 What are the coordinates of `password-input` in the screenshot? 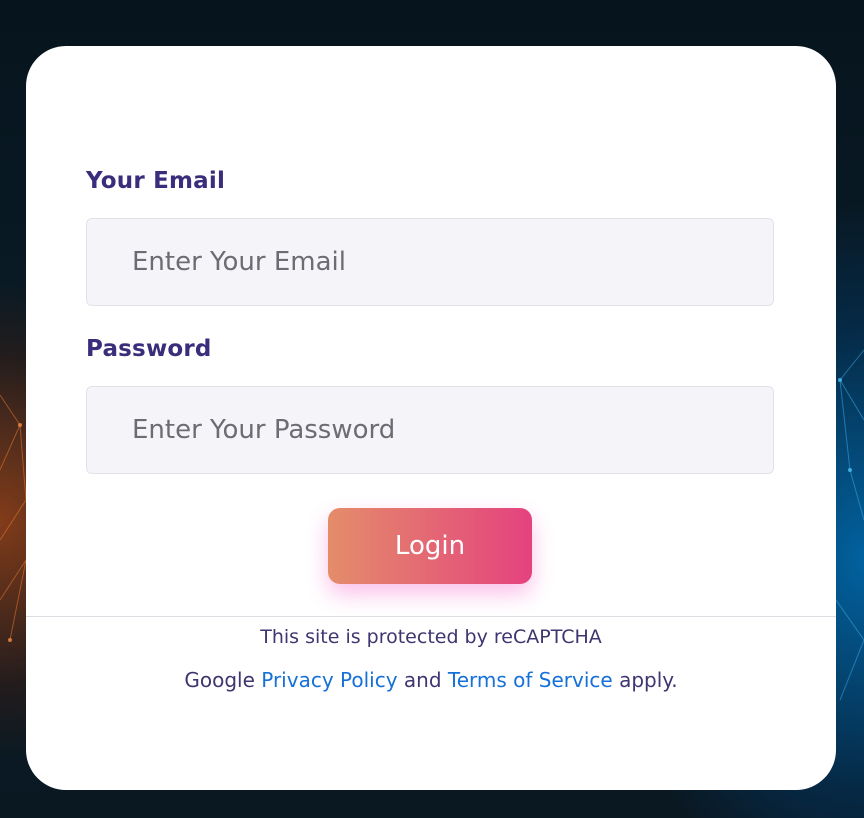 It's located at (430, 430).